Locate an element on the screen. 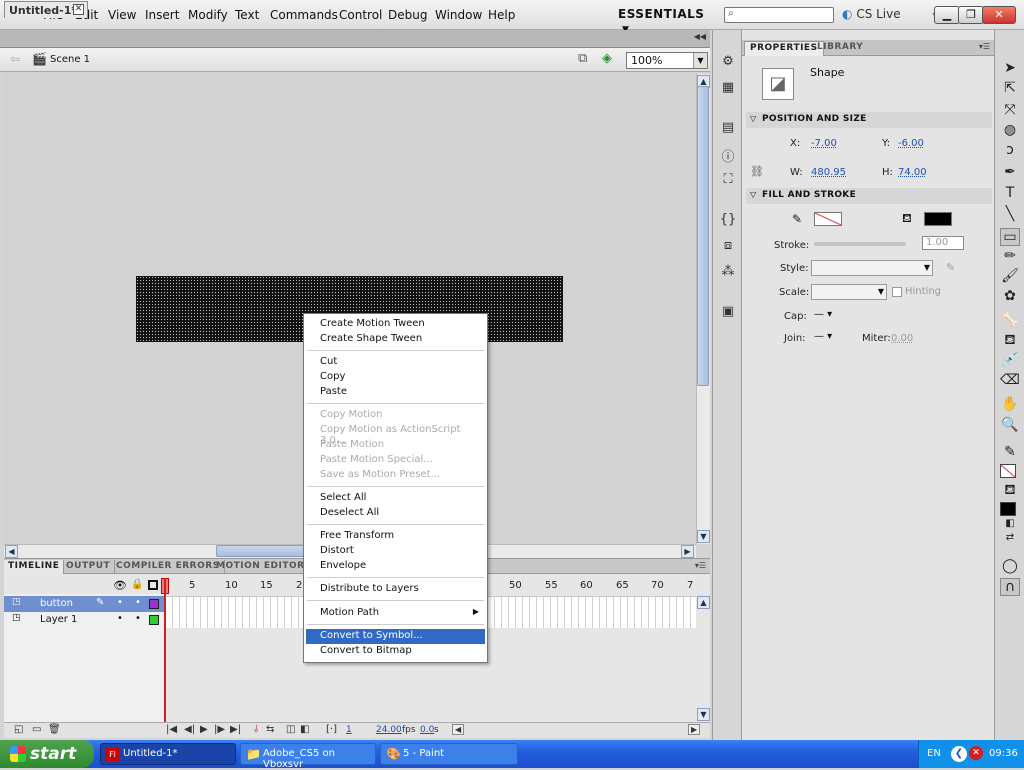  y-value: -6.00 is located at coordinates (911, 143).